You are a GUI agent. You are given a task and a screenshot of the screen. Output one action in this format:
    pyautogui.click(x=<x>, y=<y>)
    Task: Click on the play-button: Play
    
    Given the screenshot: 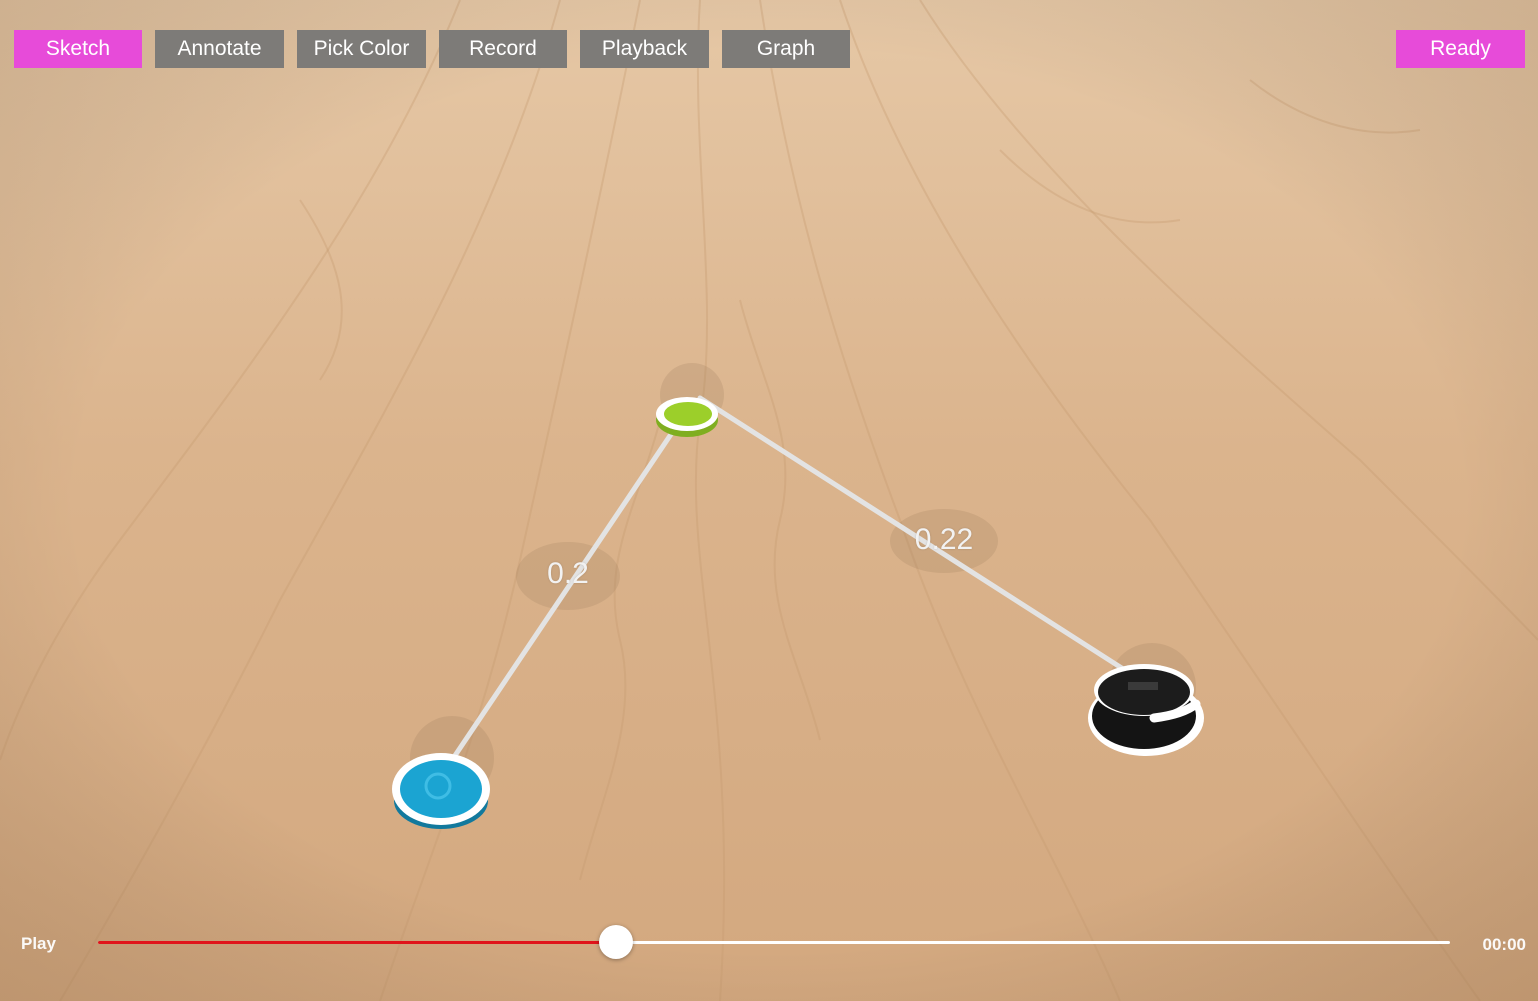 What is the action you would take?
    pyautogui.click(x=38, y=944)
    